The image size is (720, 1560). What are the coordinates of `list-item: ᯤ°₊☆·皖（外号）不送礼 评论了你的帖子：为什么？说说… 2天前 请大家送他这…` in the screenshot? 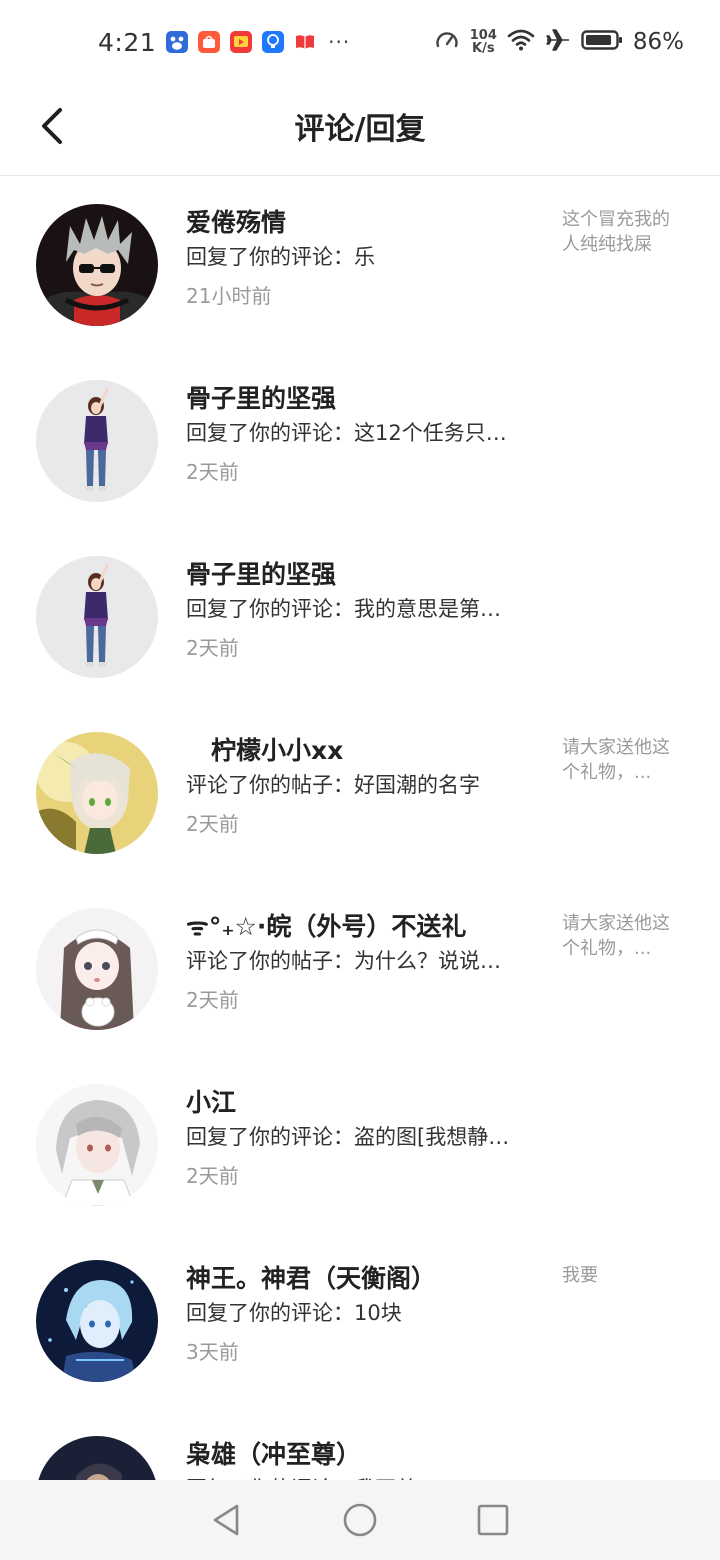 It's located at (360, 969).